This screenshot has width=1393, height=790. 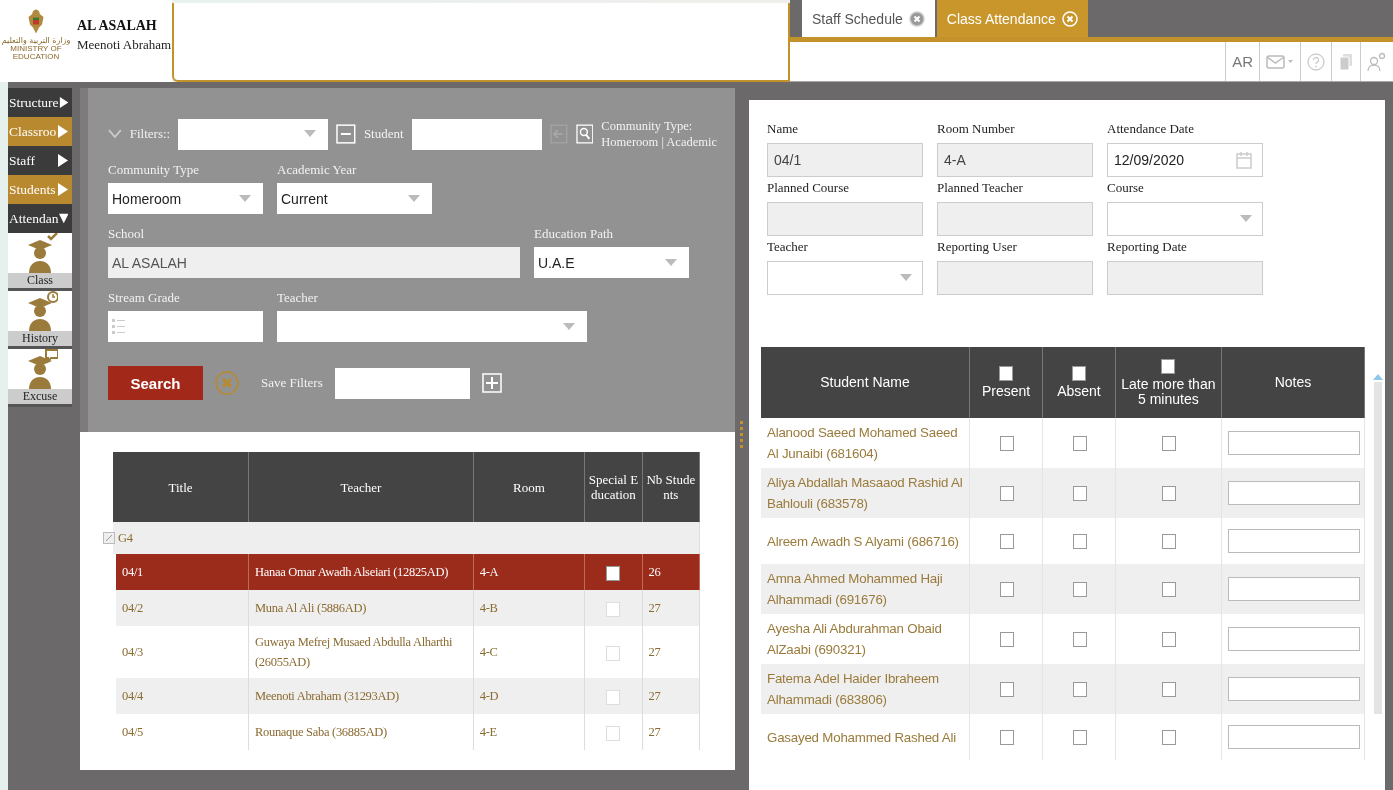 I want to click on column-header: Present, so click(x=1006, y=391).